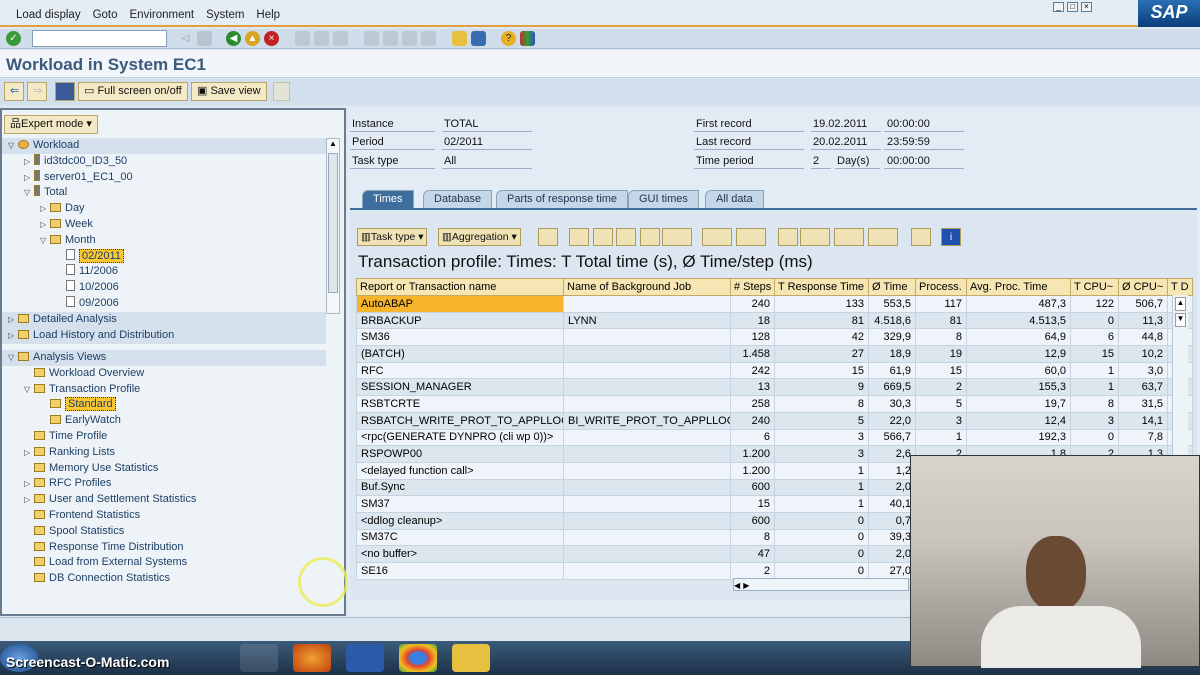  Describe the element at coordinates (751, 237) in the screenshot. I see `subtotal-icon` at that location.